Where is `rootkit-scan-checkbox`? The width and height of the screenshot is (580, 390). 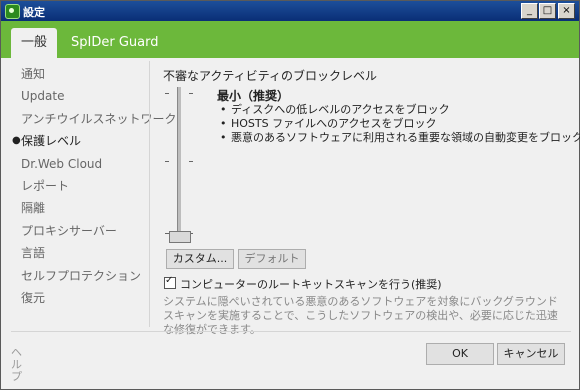
rootkit-scan-checkbox is located at coordinates (170, 282).